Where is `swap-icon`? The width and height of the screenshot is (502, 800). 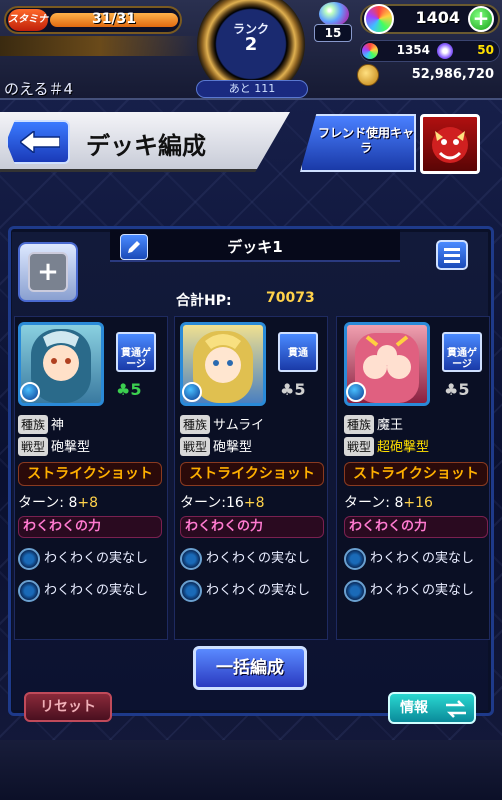 swap-icon is located at coordinates (456, 709).